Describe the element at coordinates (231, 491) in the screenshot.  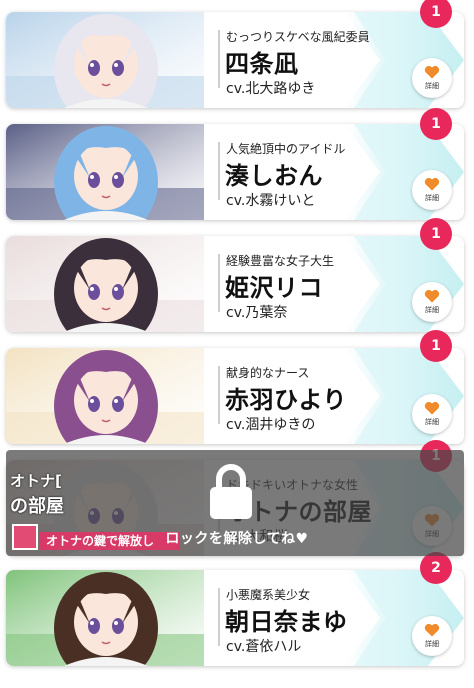
I see `padlock-icon` at that location.